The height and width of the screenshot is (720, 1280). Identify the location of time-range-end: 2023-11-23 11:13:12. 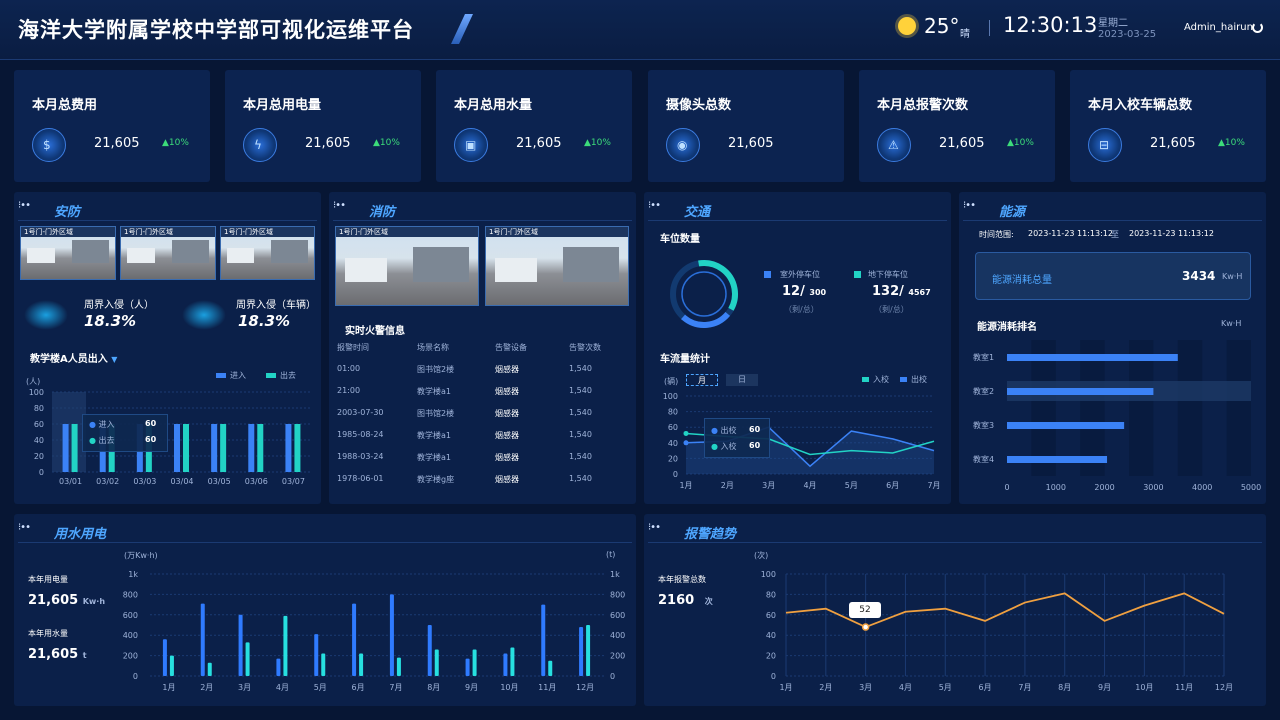
(1171, 233).